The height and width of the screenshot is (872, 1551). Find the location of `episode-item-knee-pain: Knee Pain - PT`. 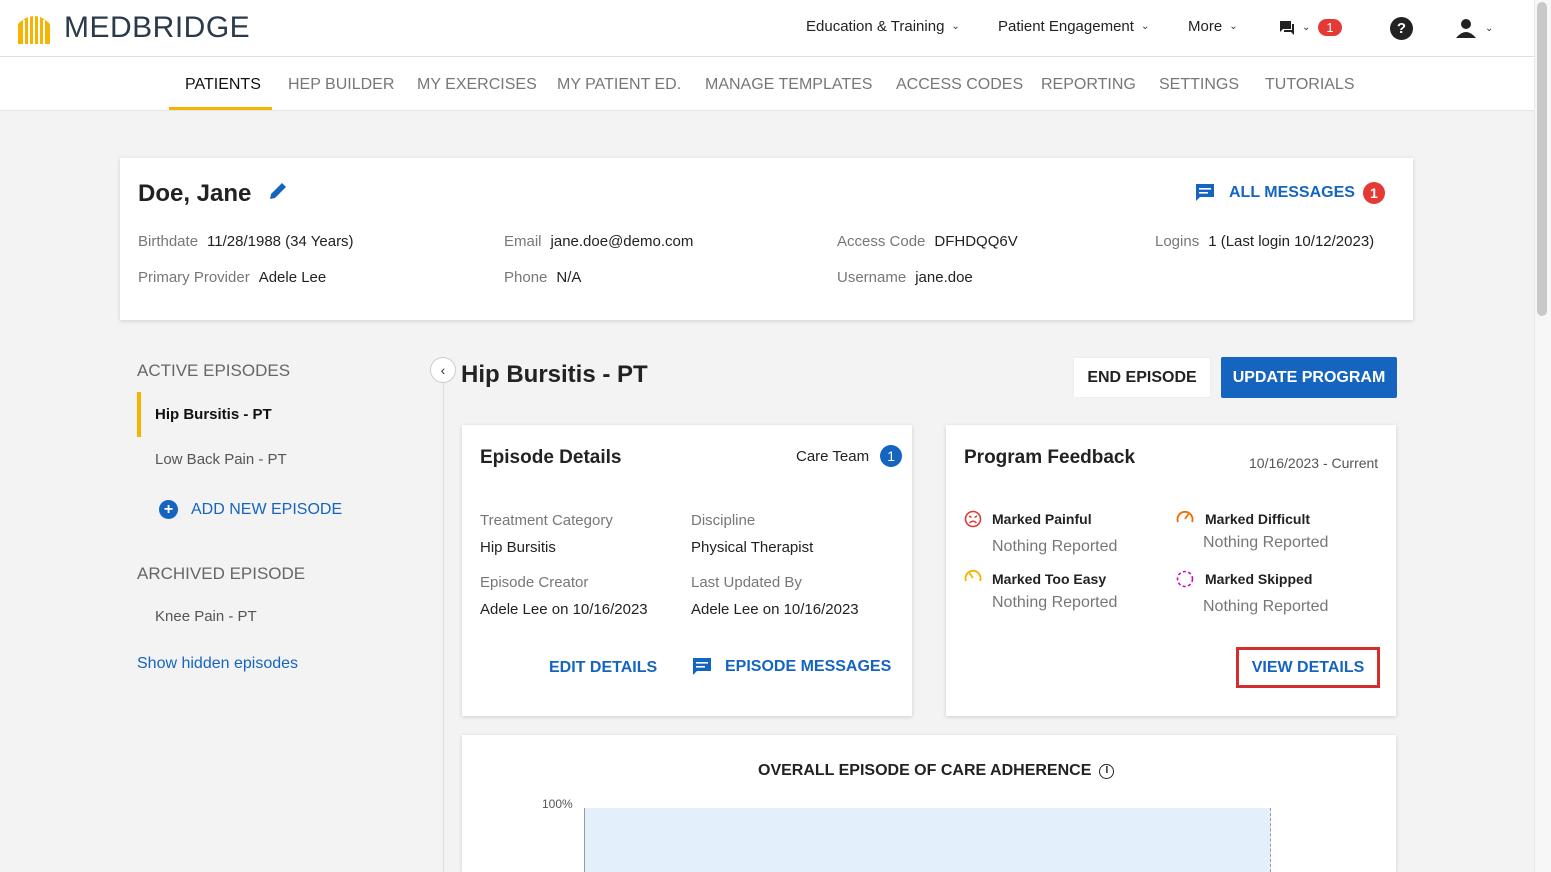

episode-item-knee-pain: Knee Pain - PT is located at coordinates (206, 616).